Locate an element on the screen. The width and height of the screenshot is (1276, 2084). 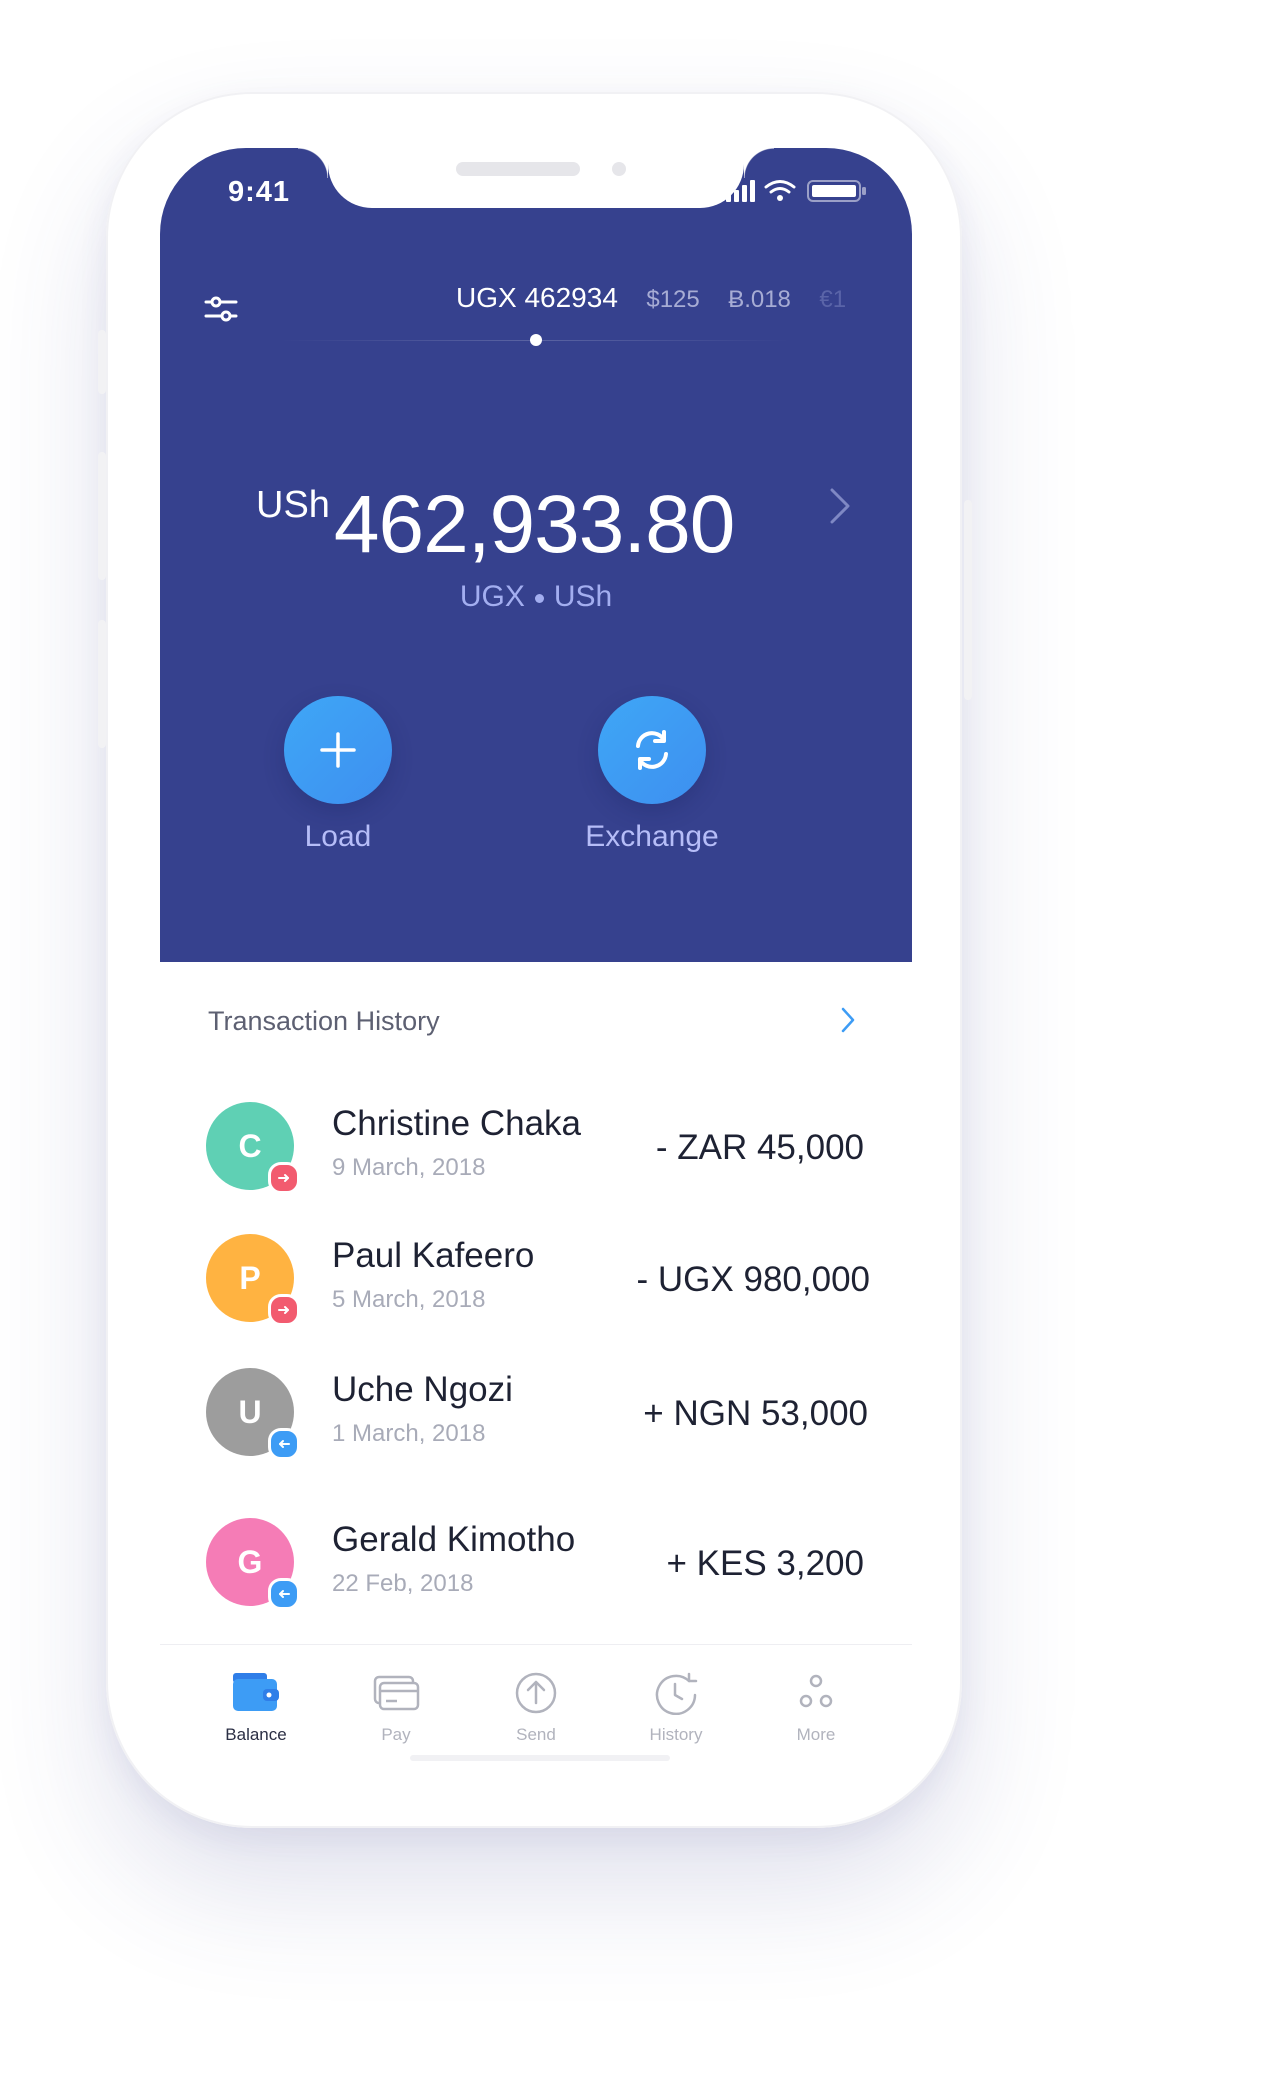
transaction-history-title: Transaction History is located at coordinates (324, 1021).